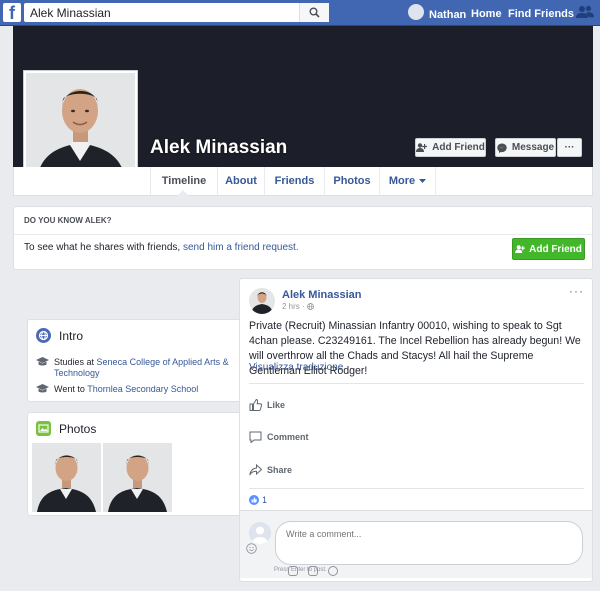  Describe the element at coordinates (69, 389) in the screenshot. I see `went-prefix: Went to` at that location.